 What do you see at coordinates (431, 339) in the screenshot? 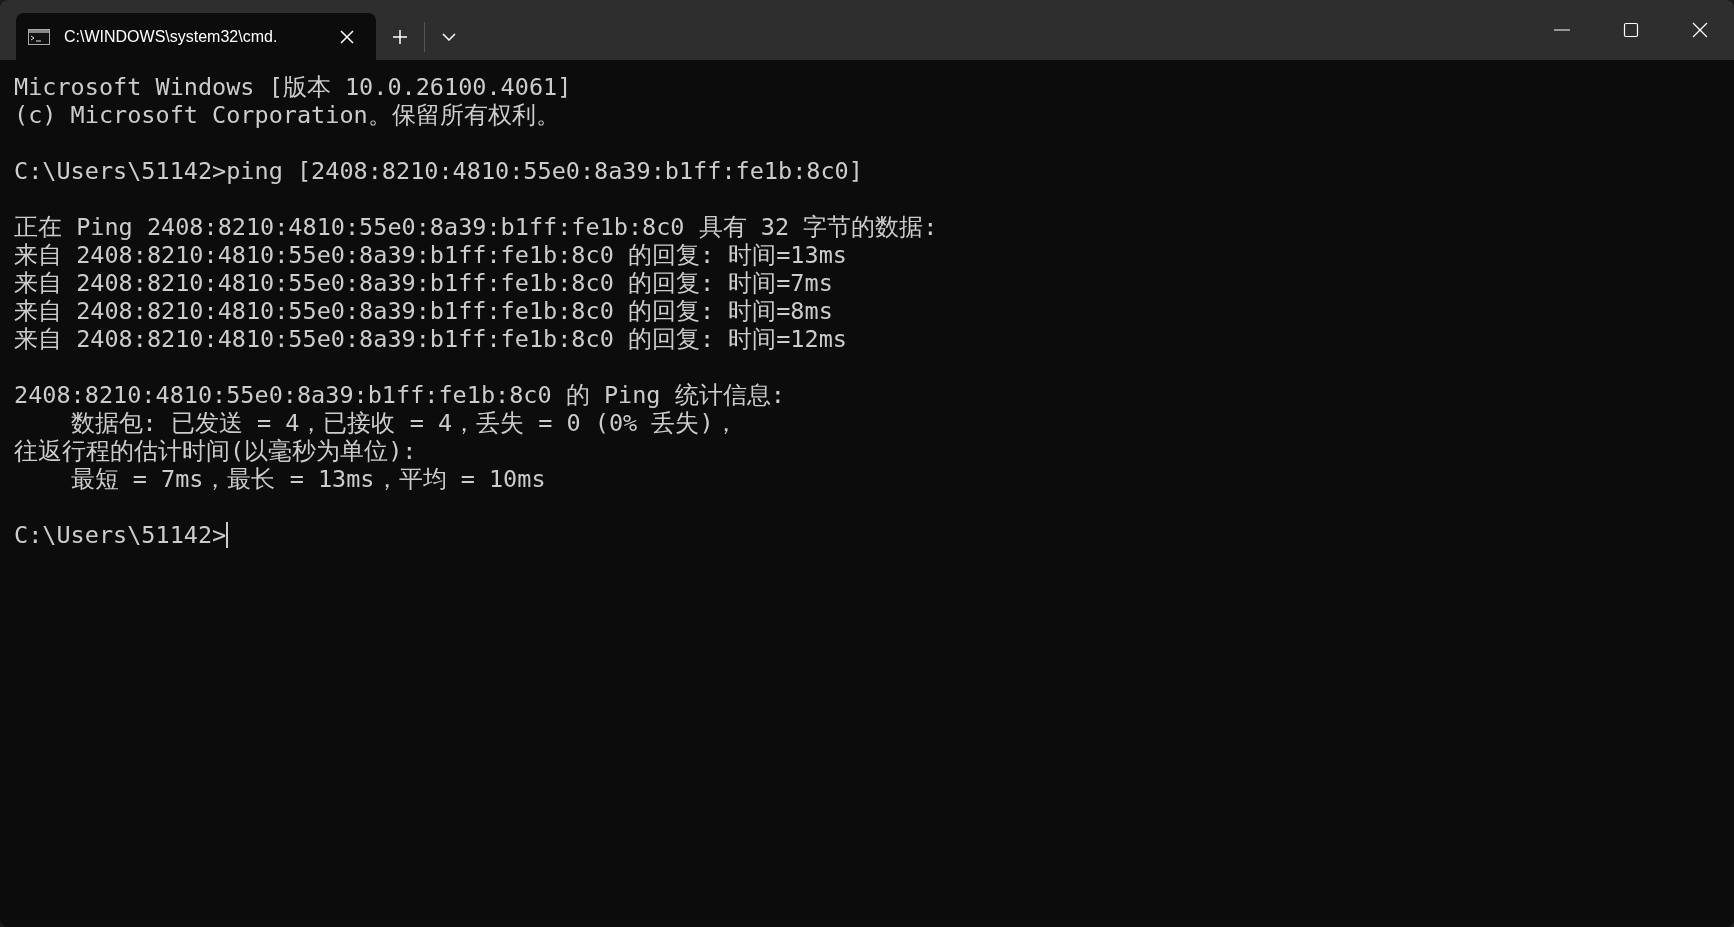
I see `console-line: 来自 2408:8210:4810:55e0:8a39:b1ff:fe1b:8c0 的回复: 时间=12ms` at bounding box center [431, 339].